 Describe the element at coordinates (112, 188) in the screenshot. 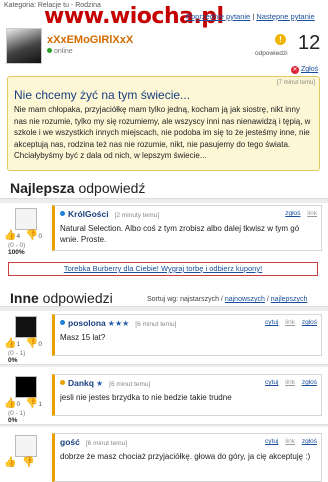

I see `best-heading-rest: odpowiedź` at that location.